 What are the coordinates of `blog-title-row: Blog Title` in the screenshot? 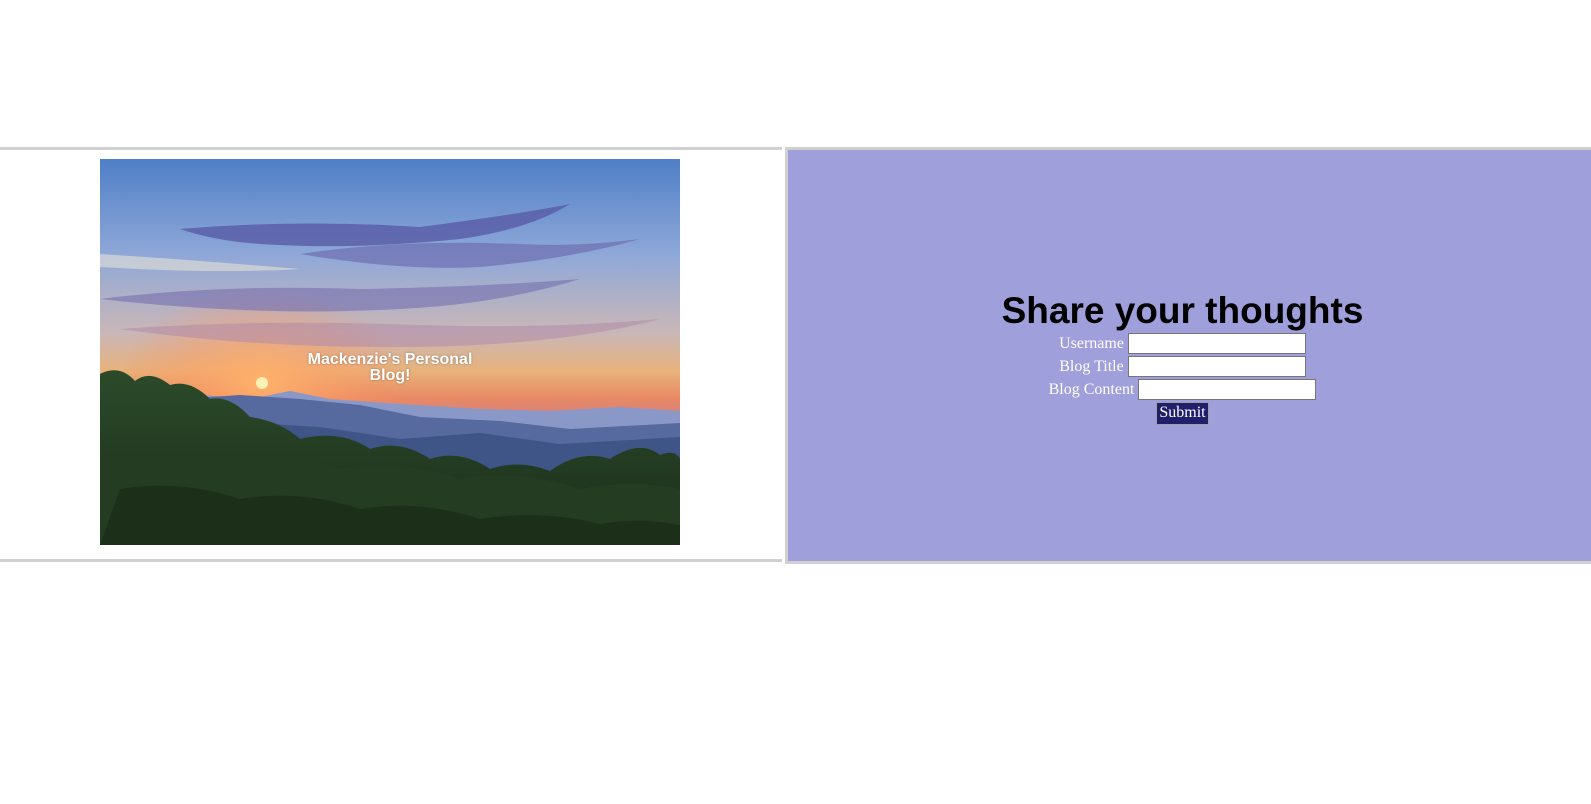 It's located at (1182, 365).